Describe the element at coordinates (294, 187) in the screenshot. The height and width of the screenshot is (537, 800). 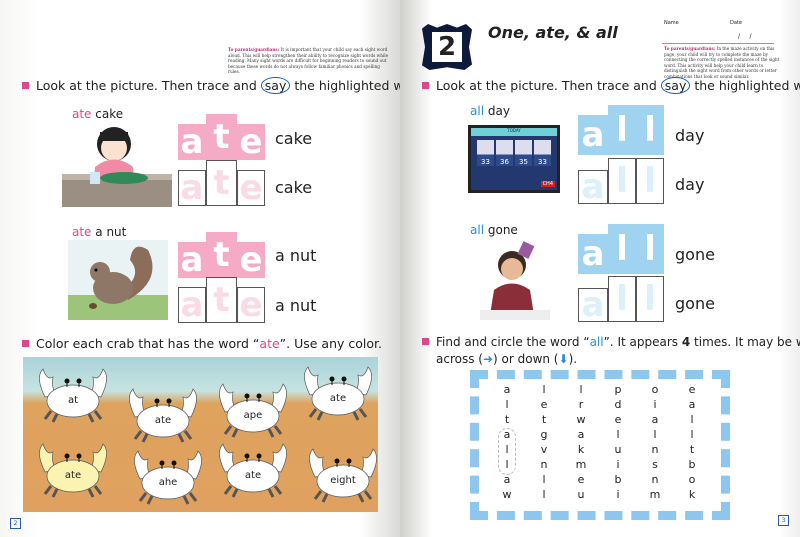
I see `word-cake-trace: cake` at that location.